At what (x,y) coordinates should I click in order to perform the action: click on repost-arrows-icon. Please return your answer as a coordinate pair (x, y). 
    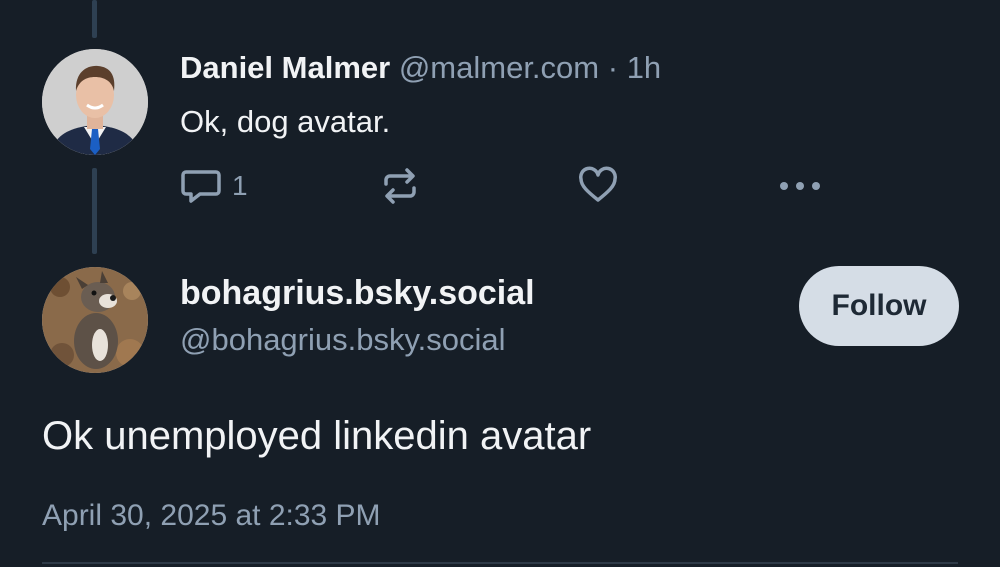
    Looking at the image, I should click on (400, 186).